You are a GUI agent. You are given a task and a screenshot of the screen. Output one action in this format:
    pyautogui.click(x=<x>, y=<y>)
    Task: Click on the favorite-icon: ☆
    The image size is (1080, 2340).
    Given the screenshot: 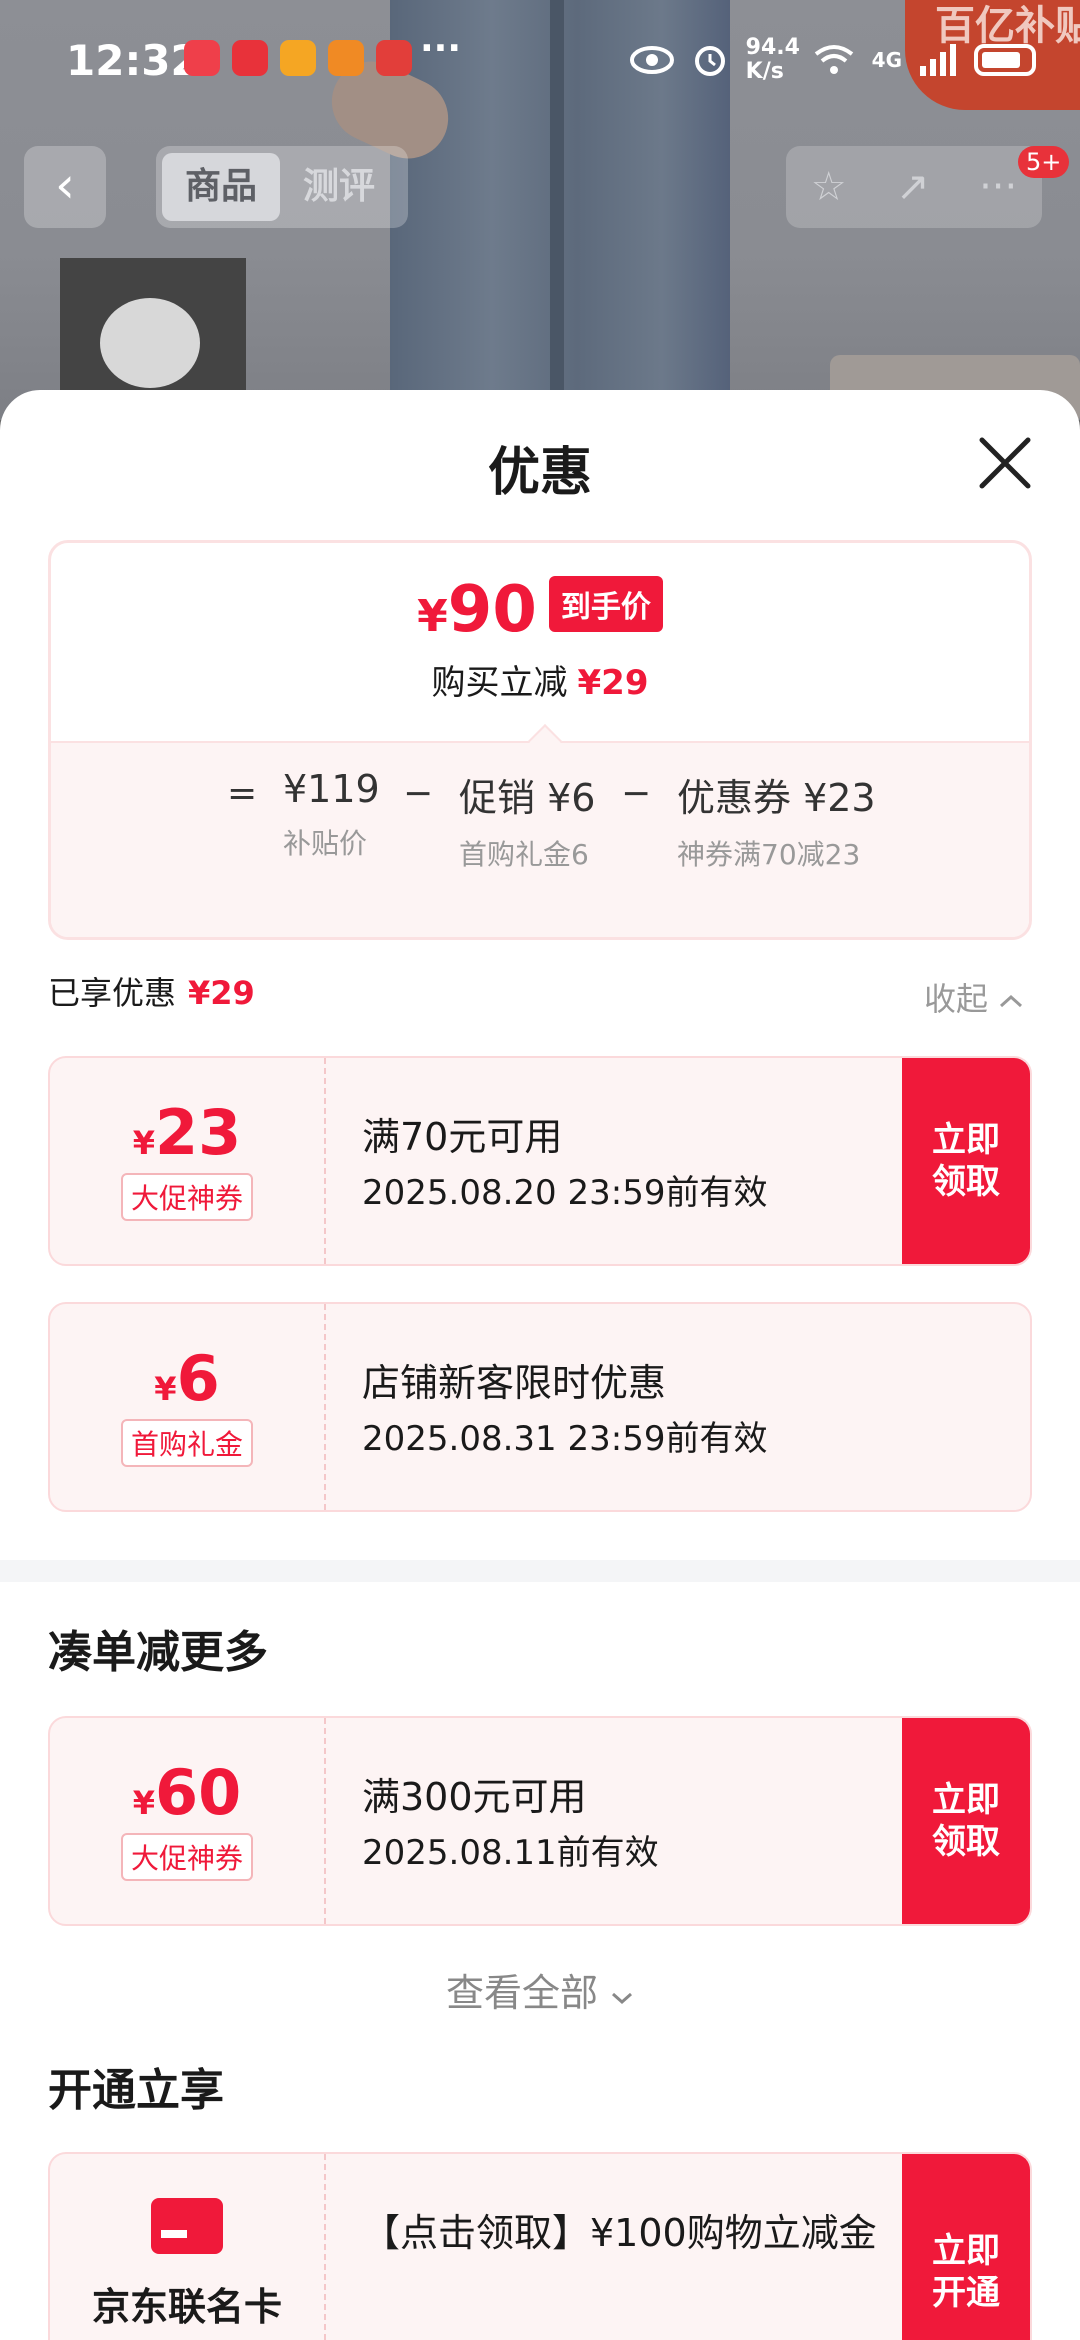 What is the action you would take?
    pyautogui.click(x=829, y=187)
    